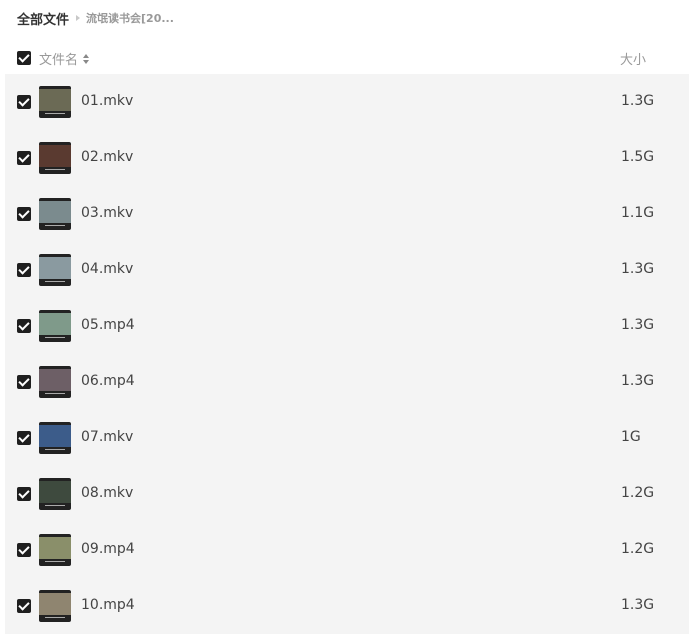  Describe the element at coordinates (108, 549) in the screenshot. I see `file-name: 09.mp4` at that location.